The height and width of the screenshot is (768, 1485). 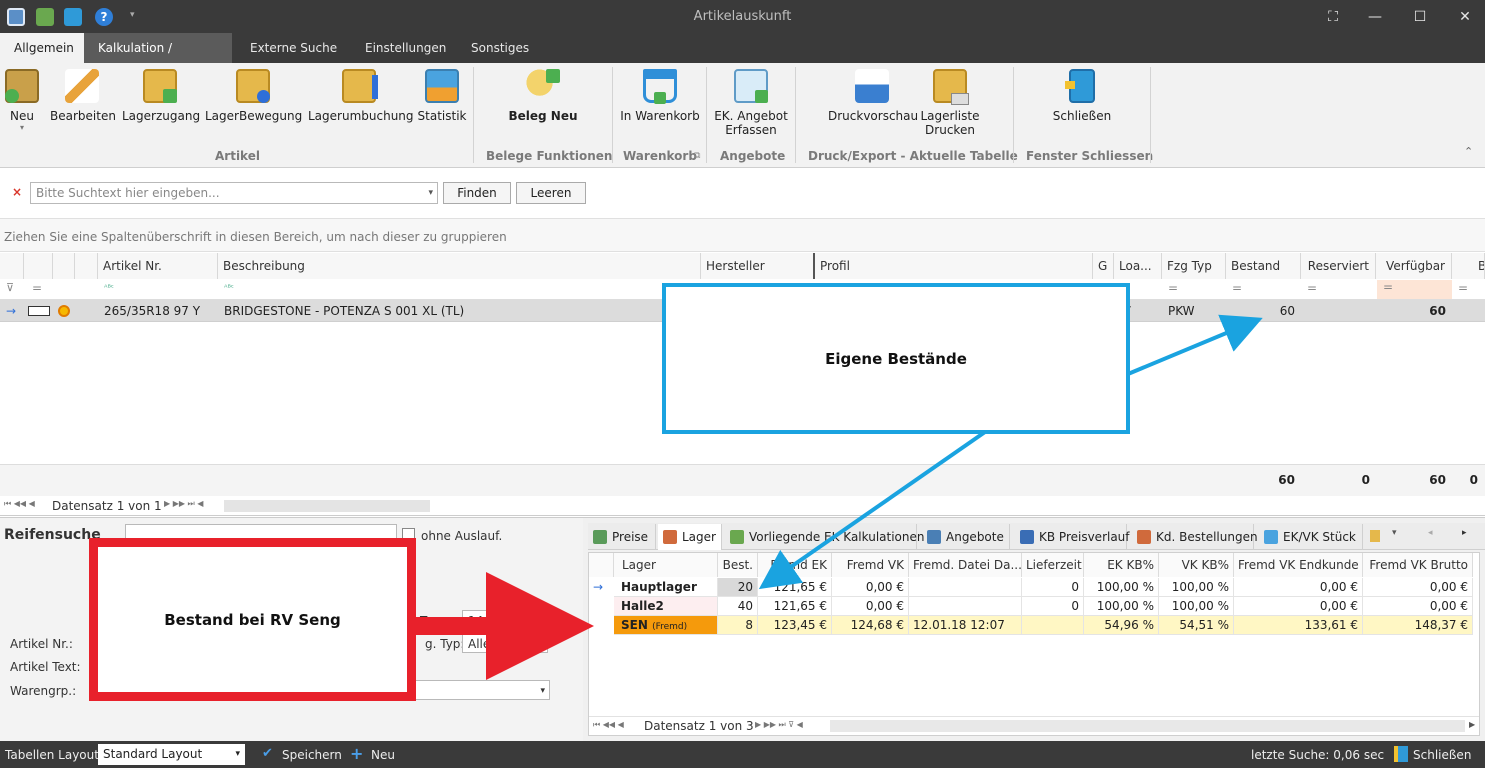 I want to click on tab-allgemein: Allgemein, so click(x=42, y=48).